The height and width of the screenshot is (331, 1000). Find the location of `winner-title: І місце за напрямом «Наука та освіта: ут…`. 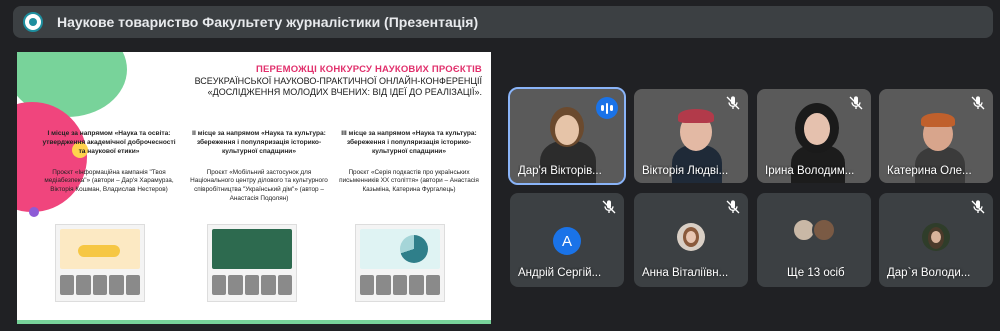

winner-title: І місце за напрямом «Наука та освіта: ут… is located at coordinates (109, 142).